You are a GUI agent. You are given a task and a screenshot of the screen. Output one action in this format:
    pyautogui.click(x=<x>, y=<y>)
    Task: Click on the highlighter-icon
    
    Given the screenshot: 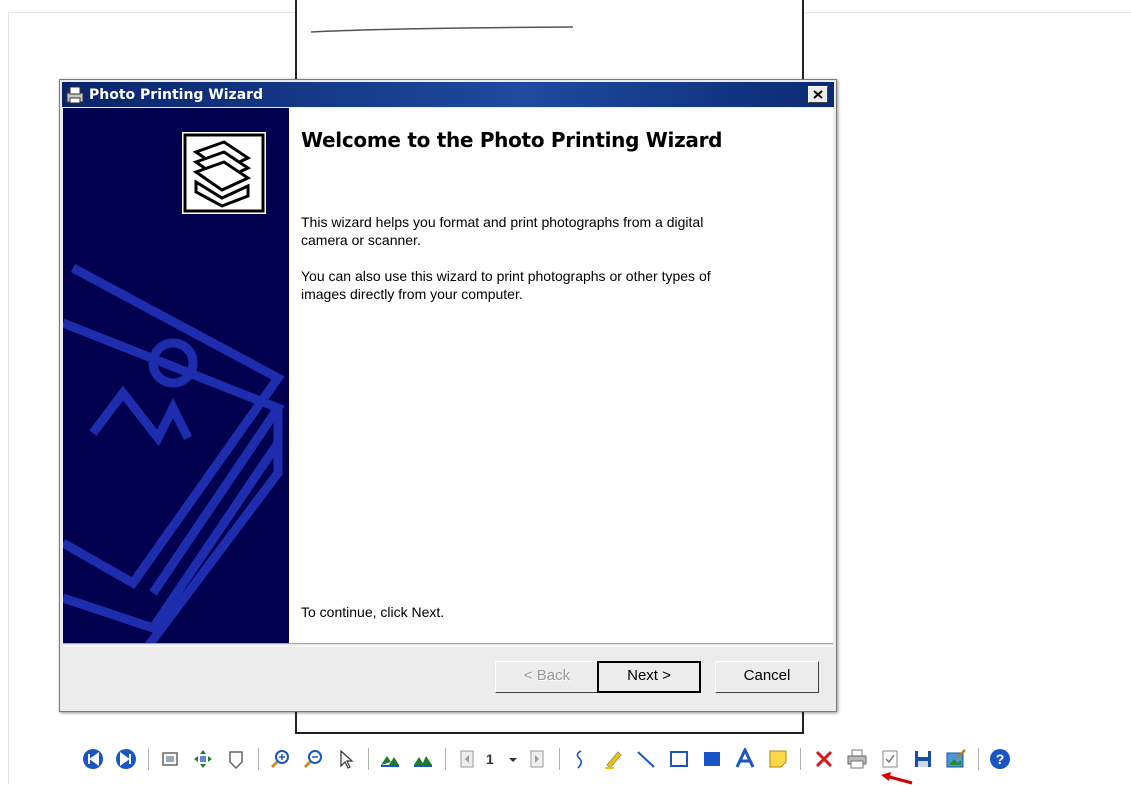 What is the action you would take?
    pyautogui.click(x=613, y=759)
    